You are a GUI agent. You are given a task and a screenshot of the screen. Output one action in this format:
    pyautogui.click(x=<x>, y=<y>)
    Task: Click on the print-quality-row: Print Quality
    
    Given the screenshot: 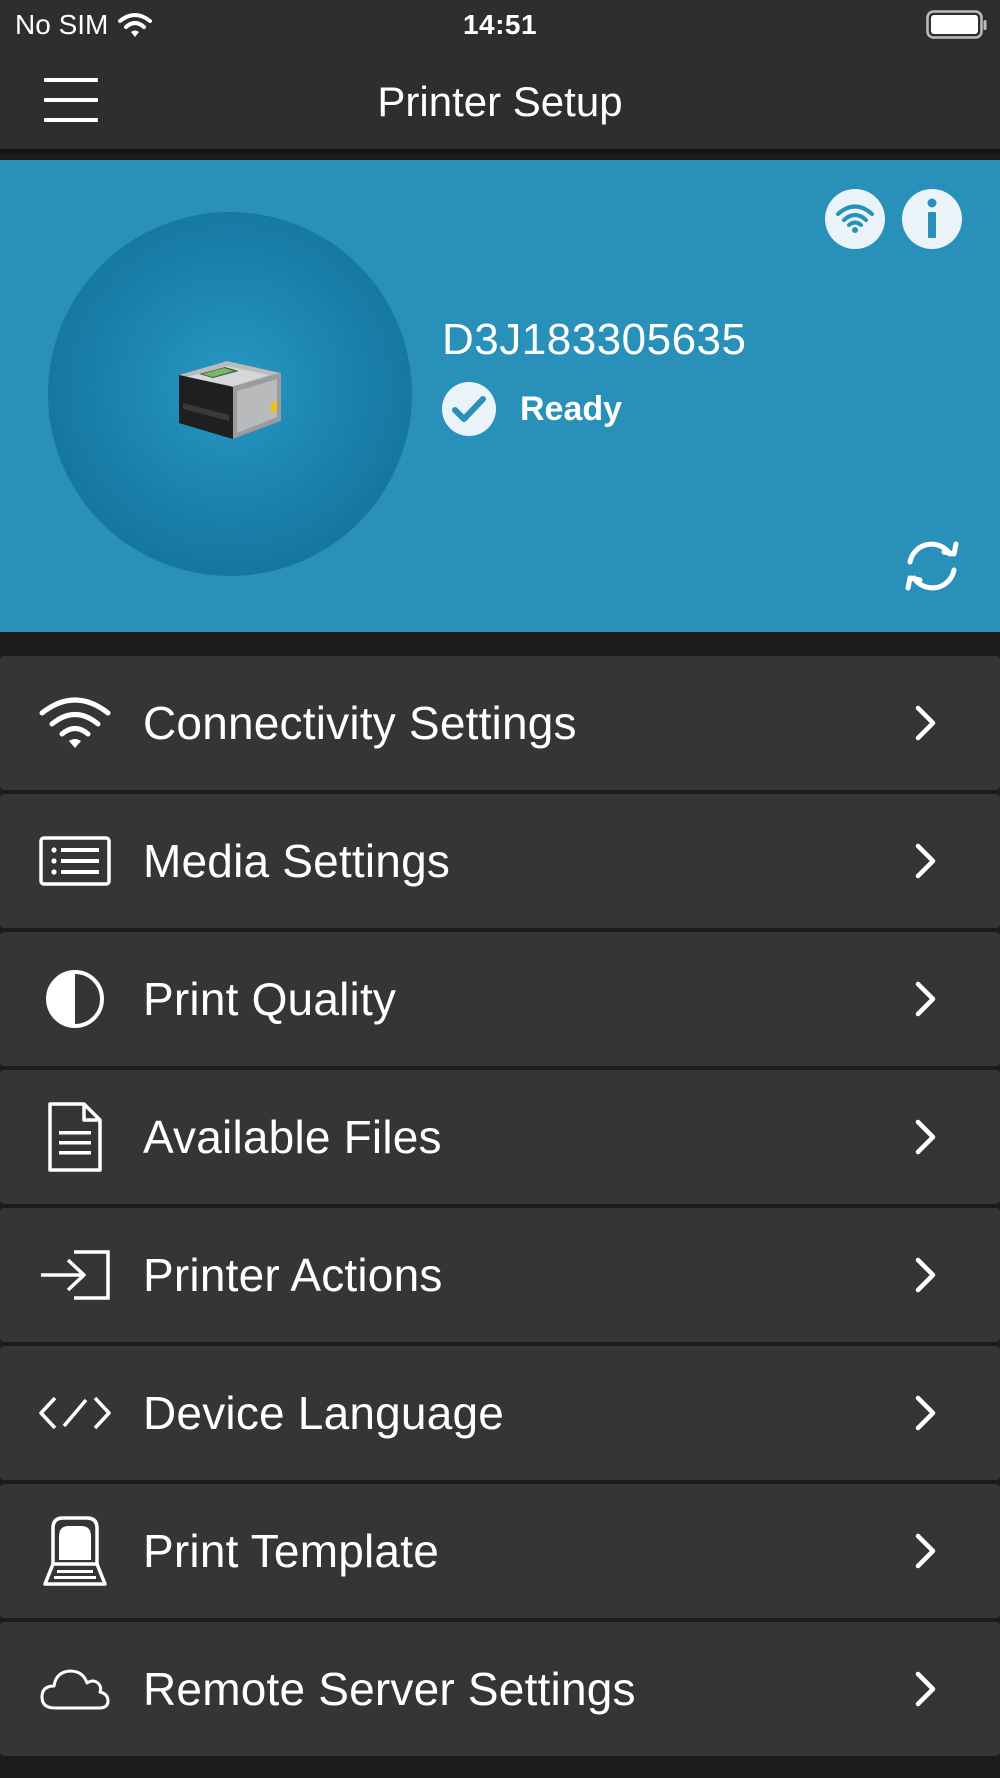 What is the action you would take?
    pyautogui.click(x=500, y=999)
    